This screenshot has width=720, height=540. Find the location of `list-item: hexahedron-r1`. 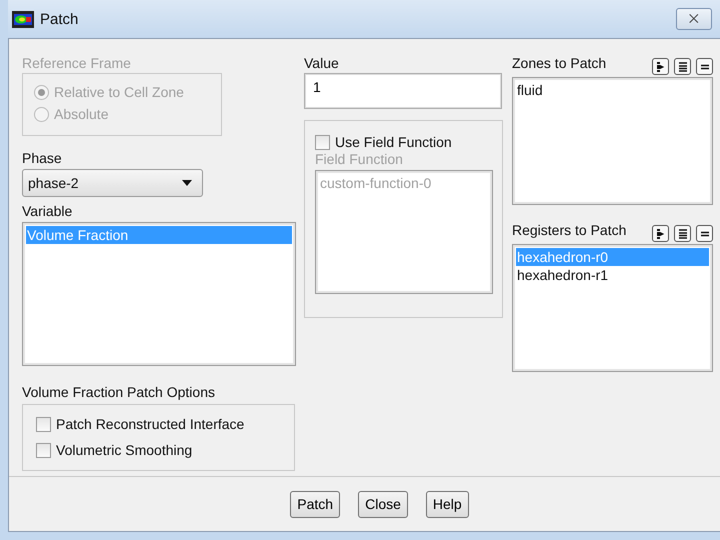

list-item: hexahedron-r1 is located at coordinates (612, 275).